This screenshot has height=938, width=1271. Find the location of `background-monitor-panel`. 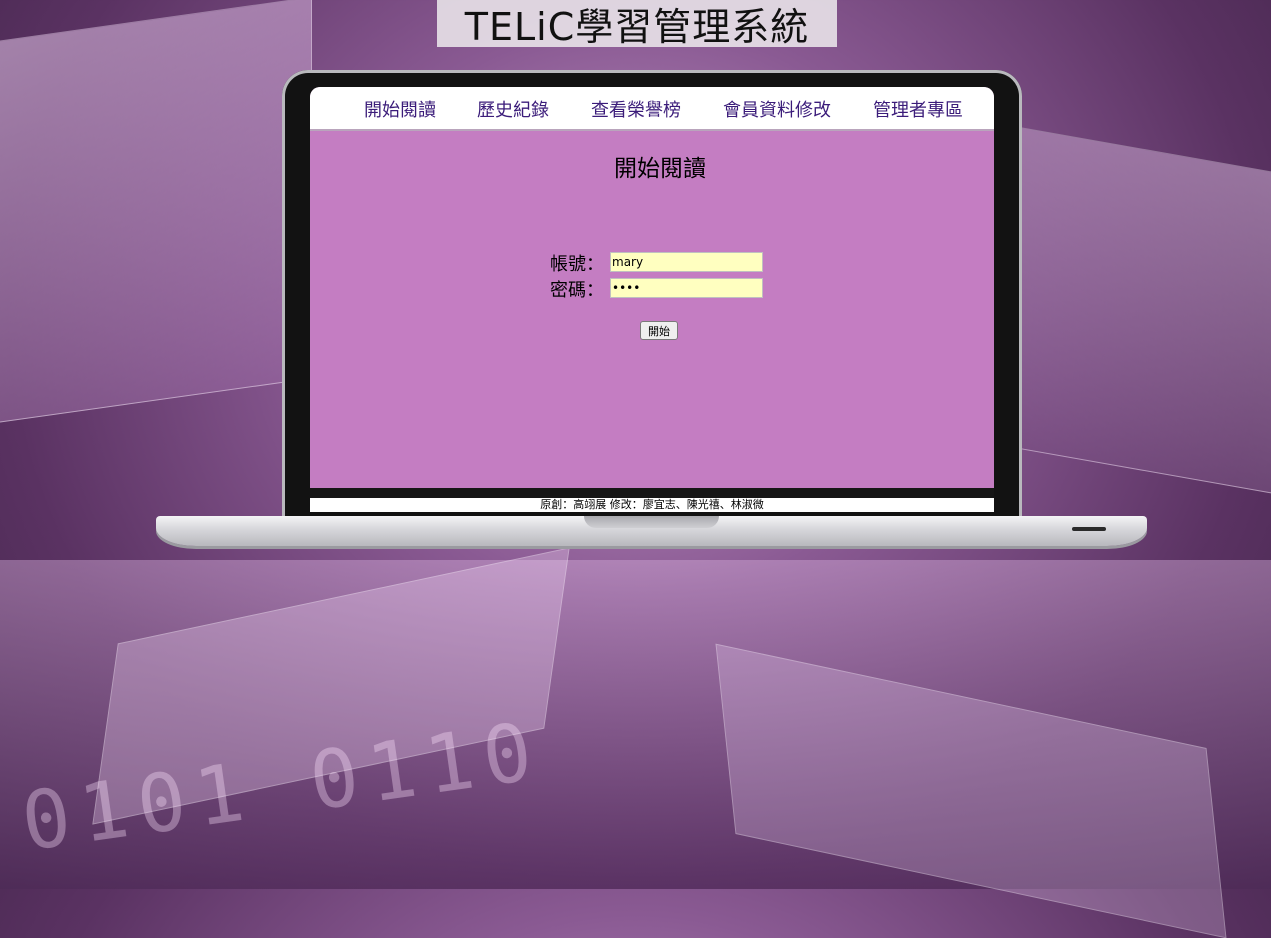

background-monitor-panel is located at coordinates (1145, 311).